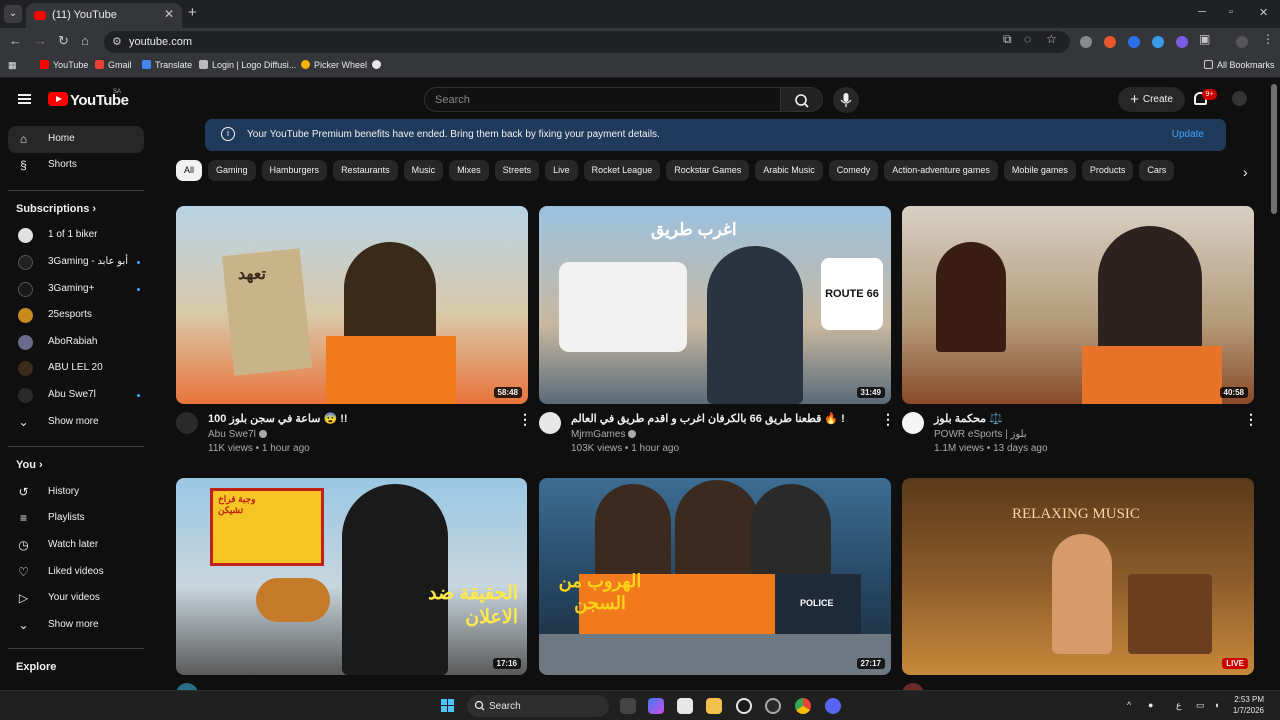  What do you see at coordinates (423, 170) in the screenshot?
I see `chip-music: Music` at bounding box center [423, 170].